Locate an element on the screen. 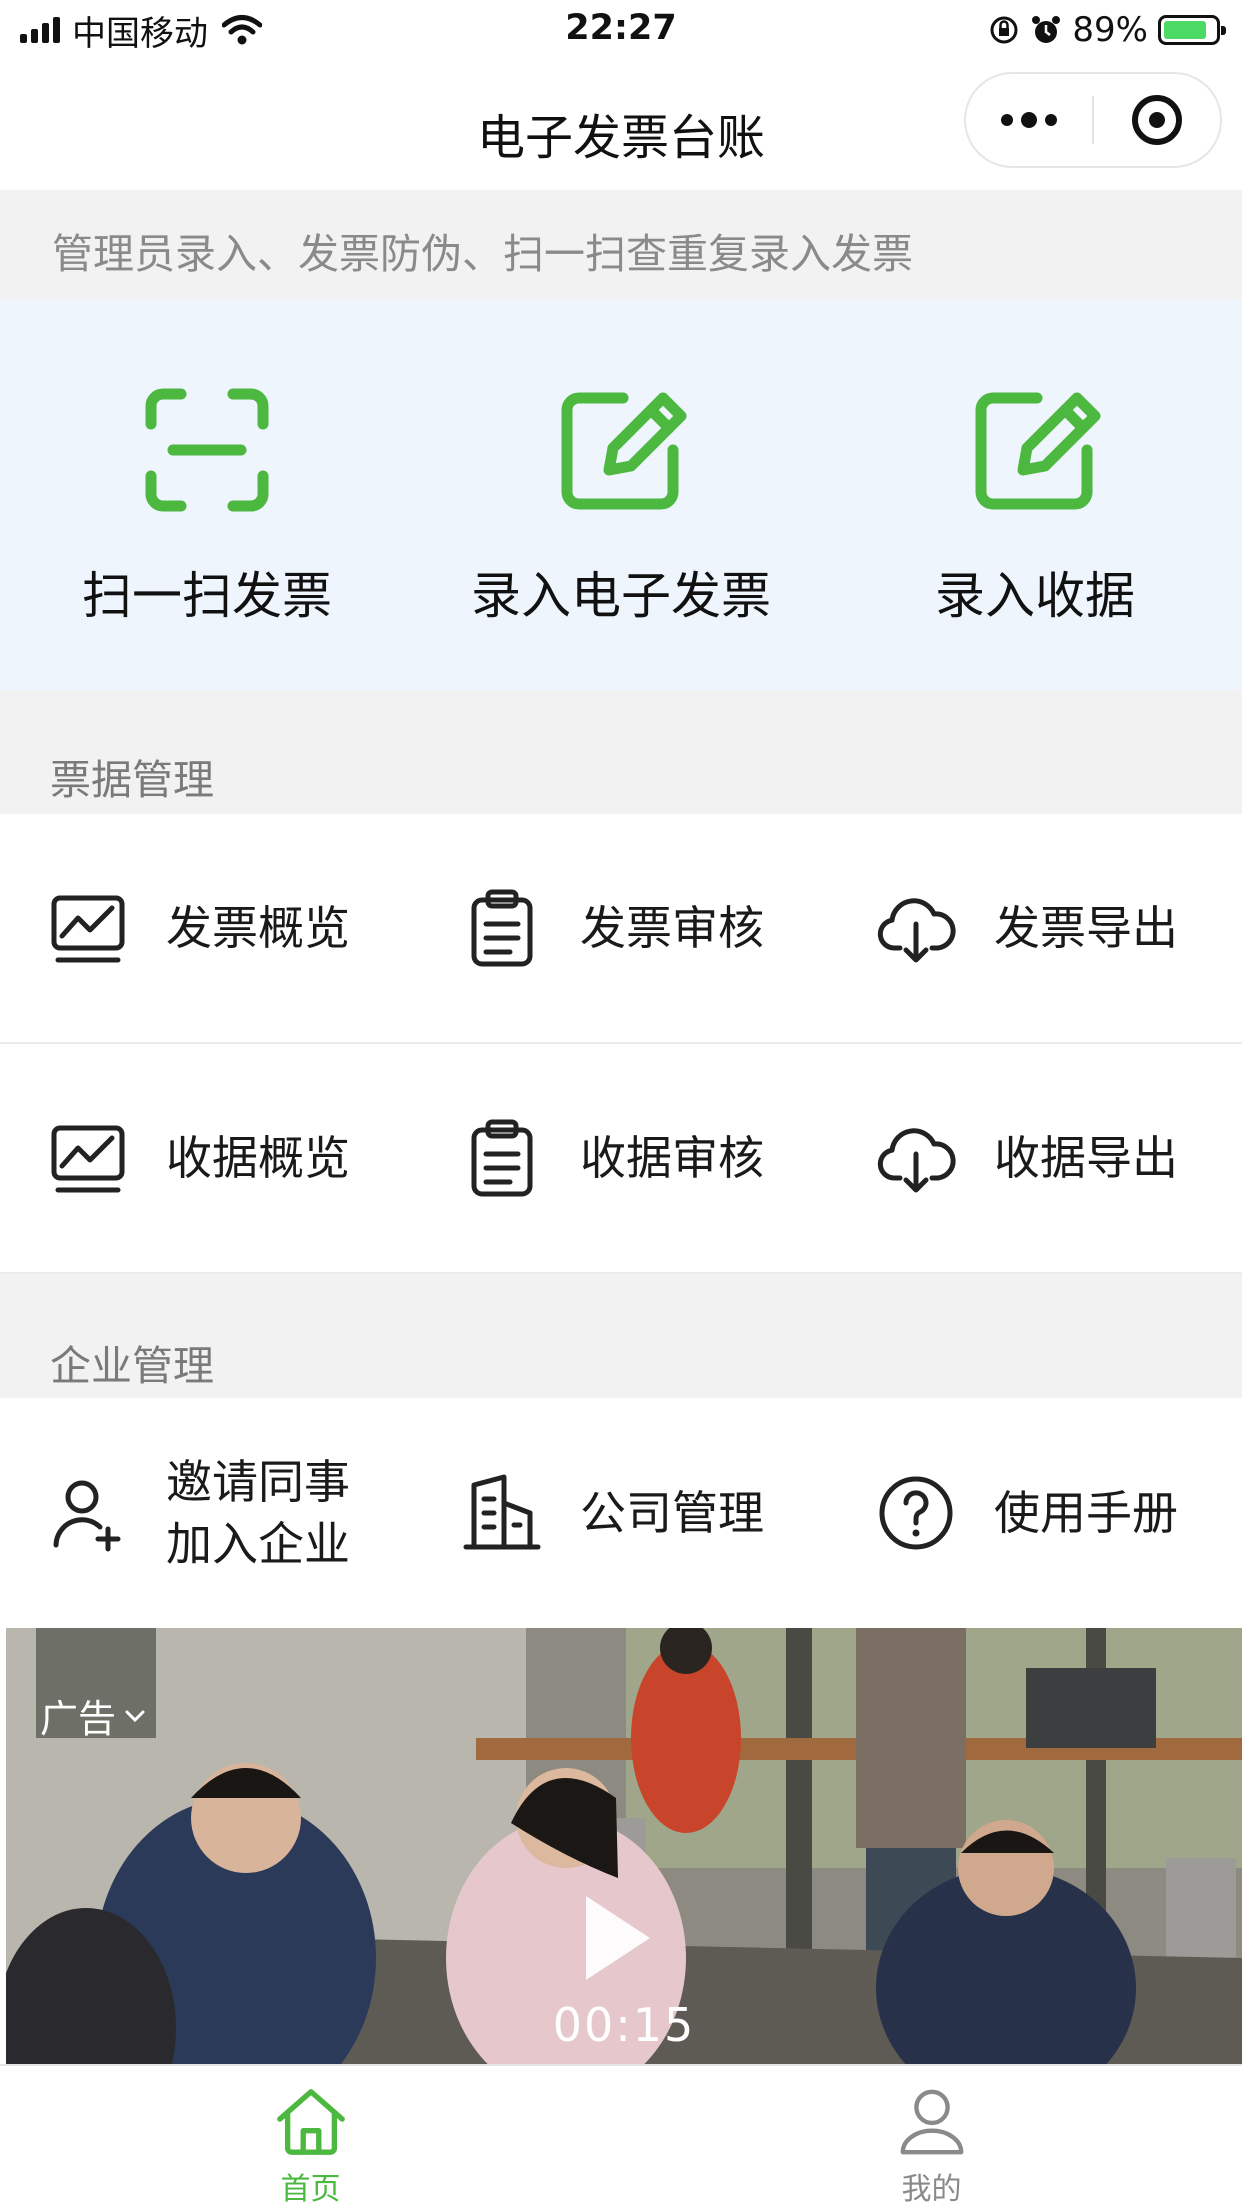 The height and width of the screenshot is (2208, 1242). receipt-overview-button: 收据概览 is located at coordinates (207, 1158).